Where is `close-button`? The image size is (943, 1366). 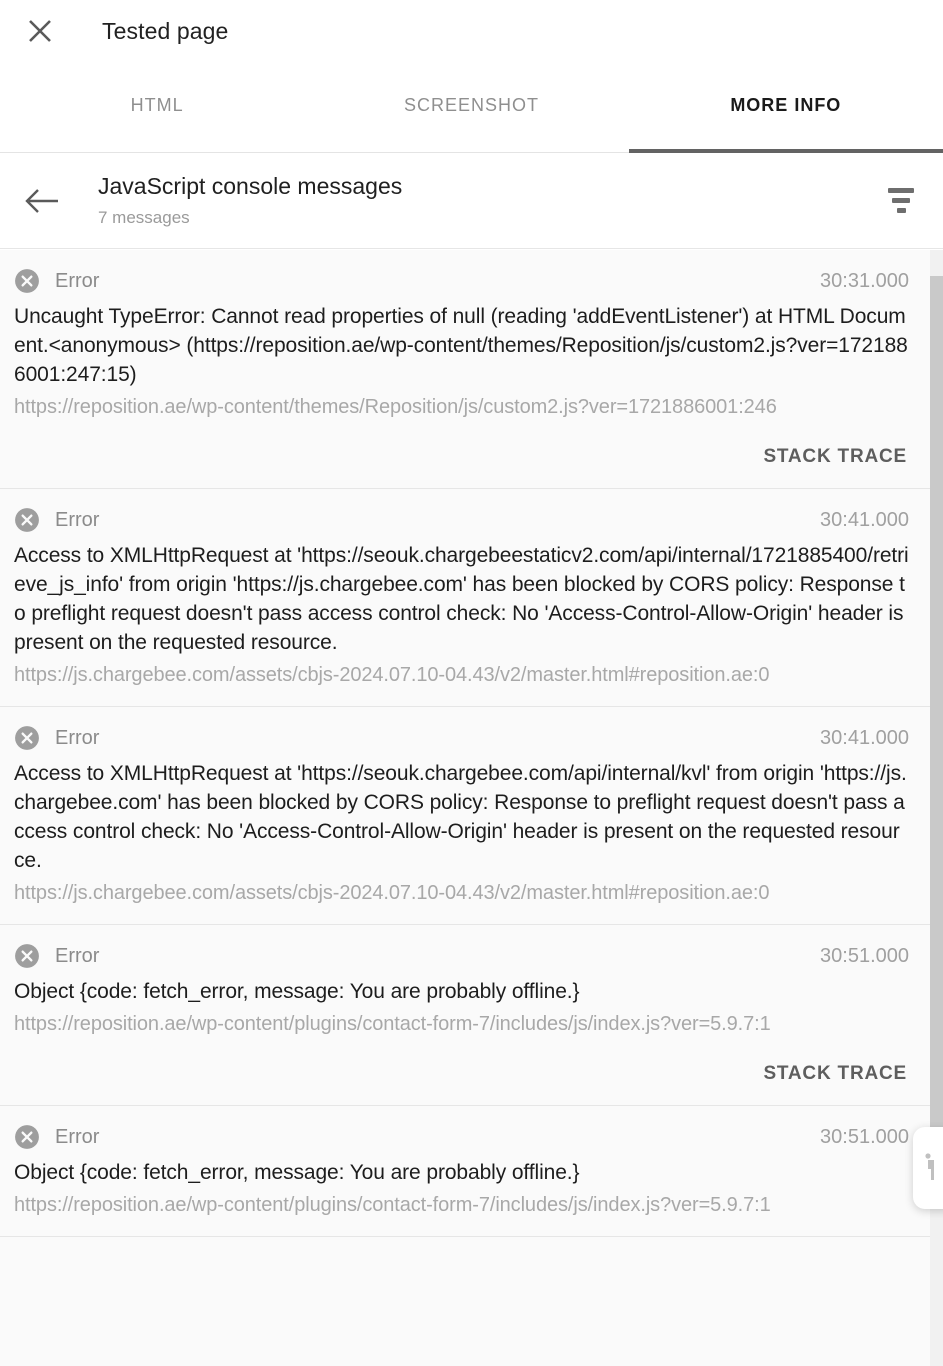
close-button is located at coordinates (40, 31).